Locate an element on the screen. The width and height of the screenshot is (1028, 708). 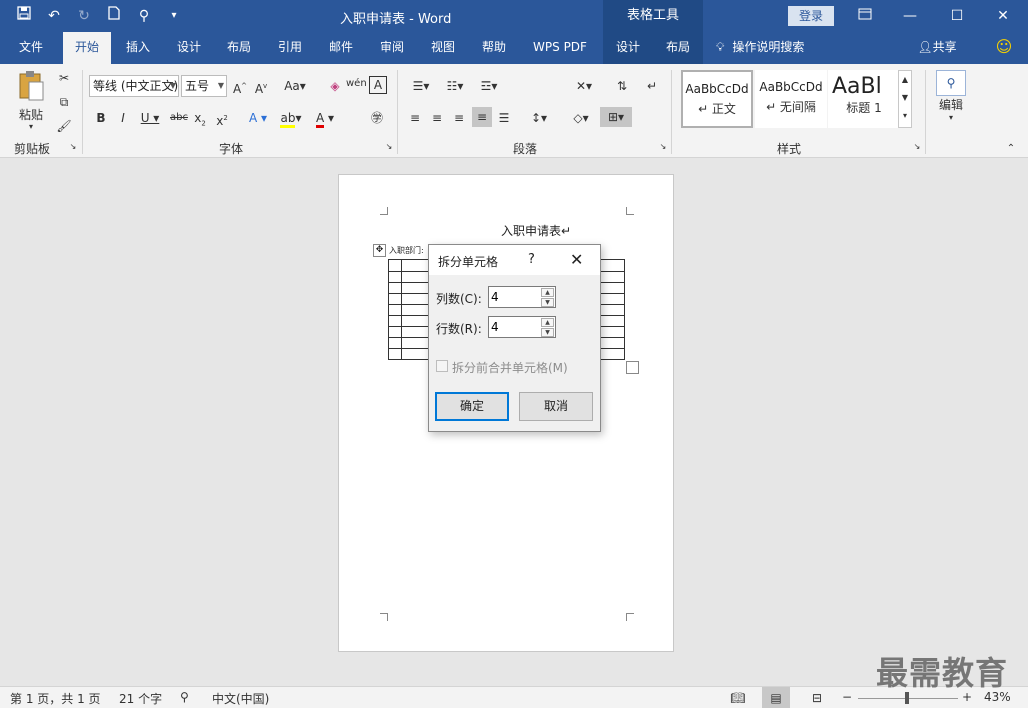
ribbon-display-options-icon is located at coordinates (865, 16).